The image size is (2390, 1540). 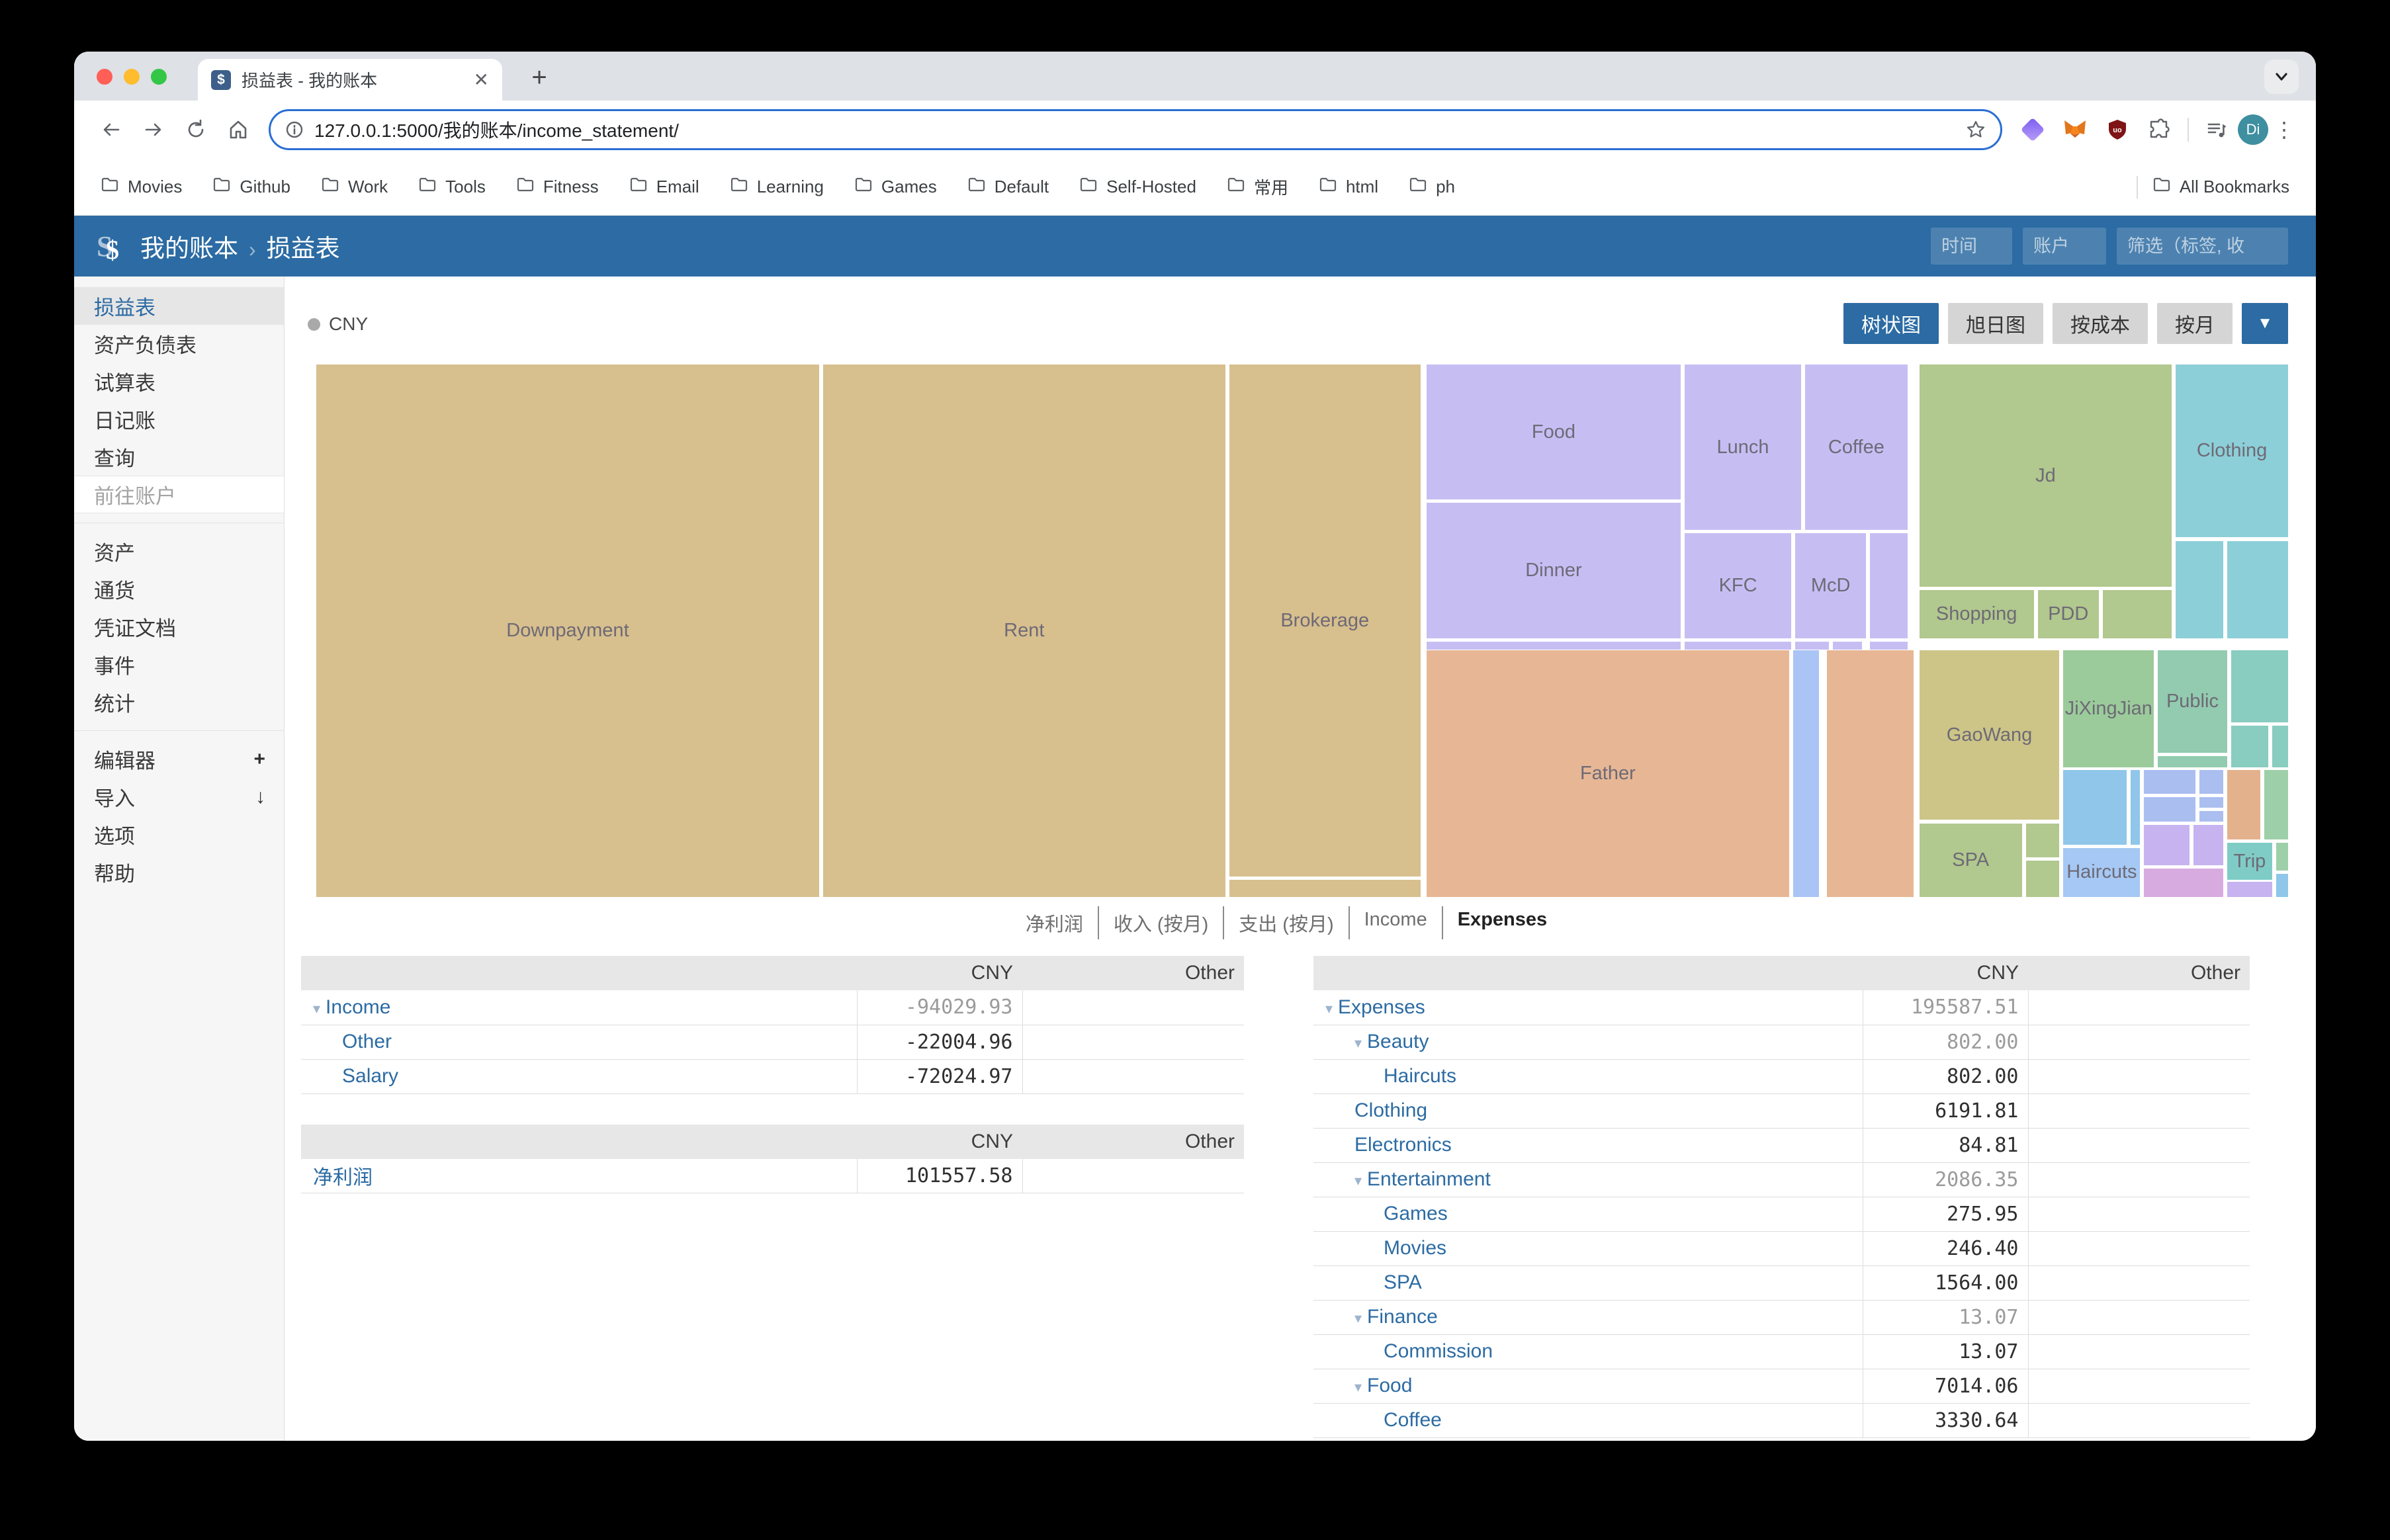 What do you see at coordinates (1856, 448) in the screenshot?
I see `treemap-cell-coffee: Coffee` at bounding box center [1856, 448].